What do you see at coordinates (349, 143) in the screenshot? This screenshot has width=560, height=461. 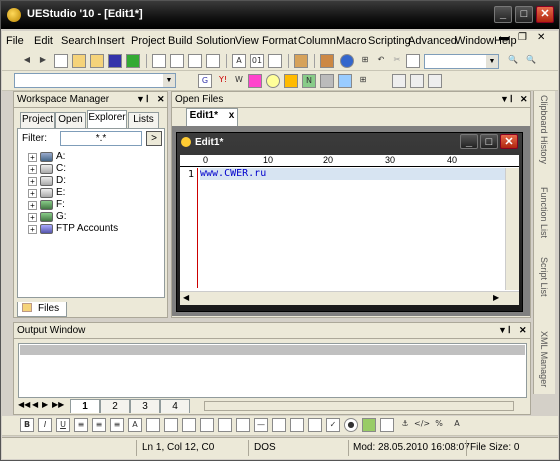 I see `editor-titlebar: Edit1* _ □ ✕` at bounding box center [349, 143].